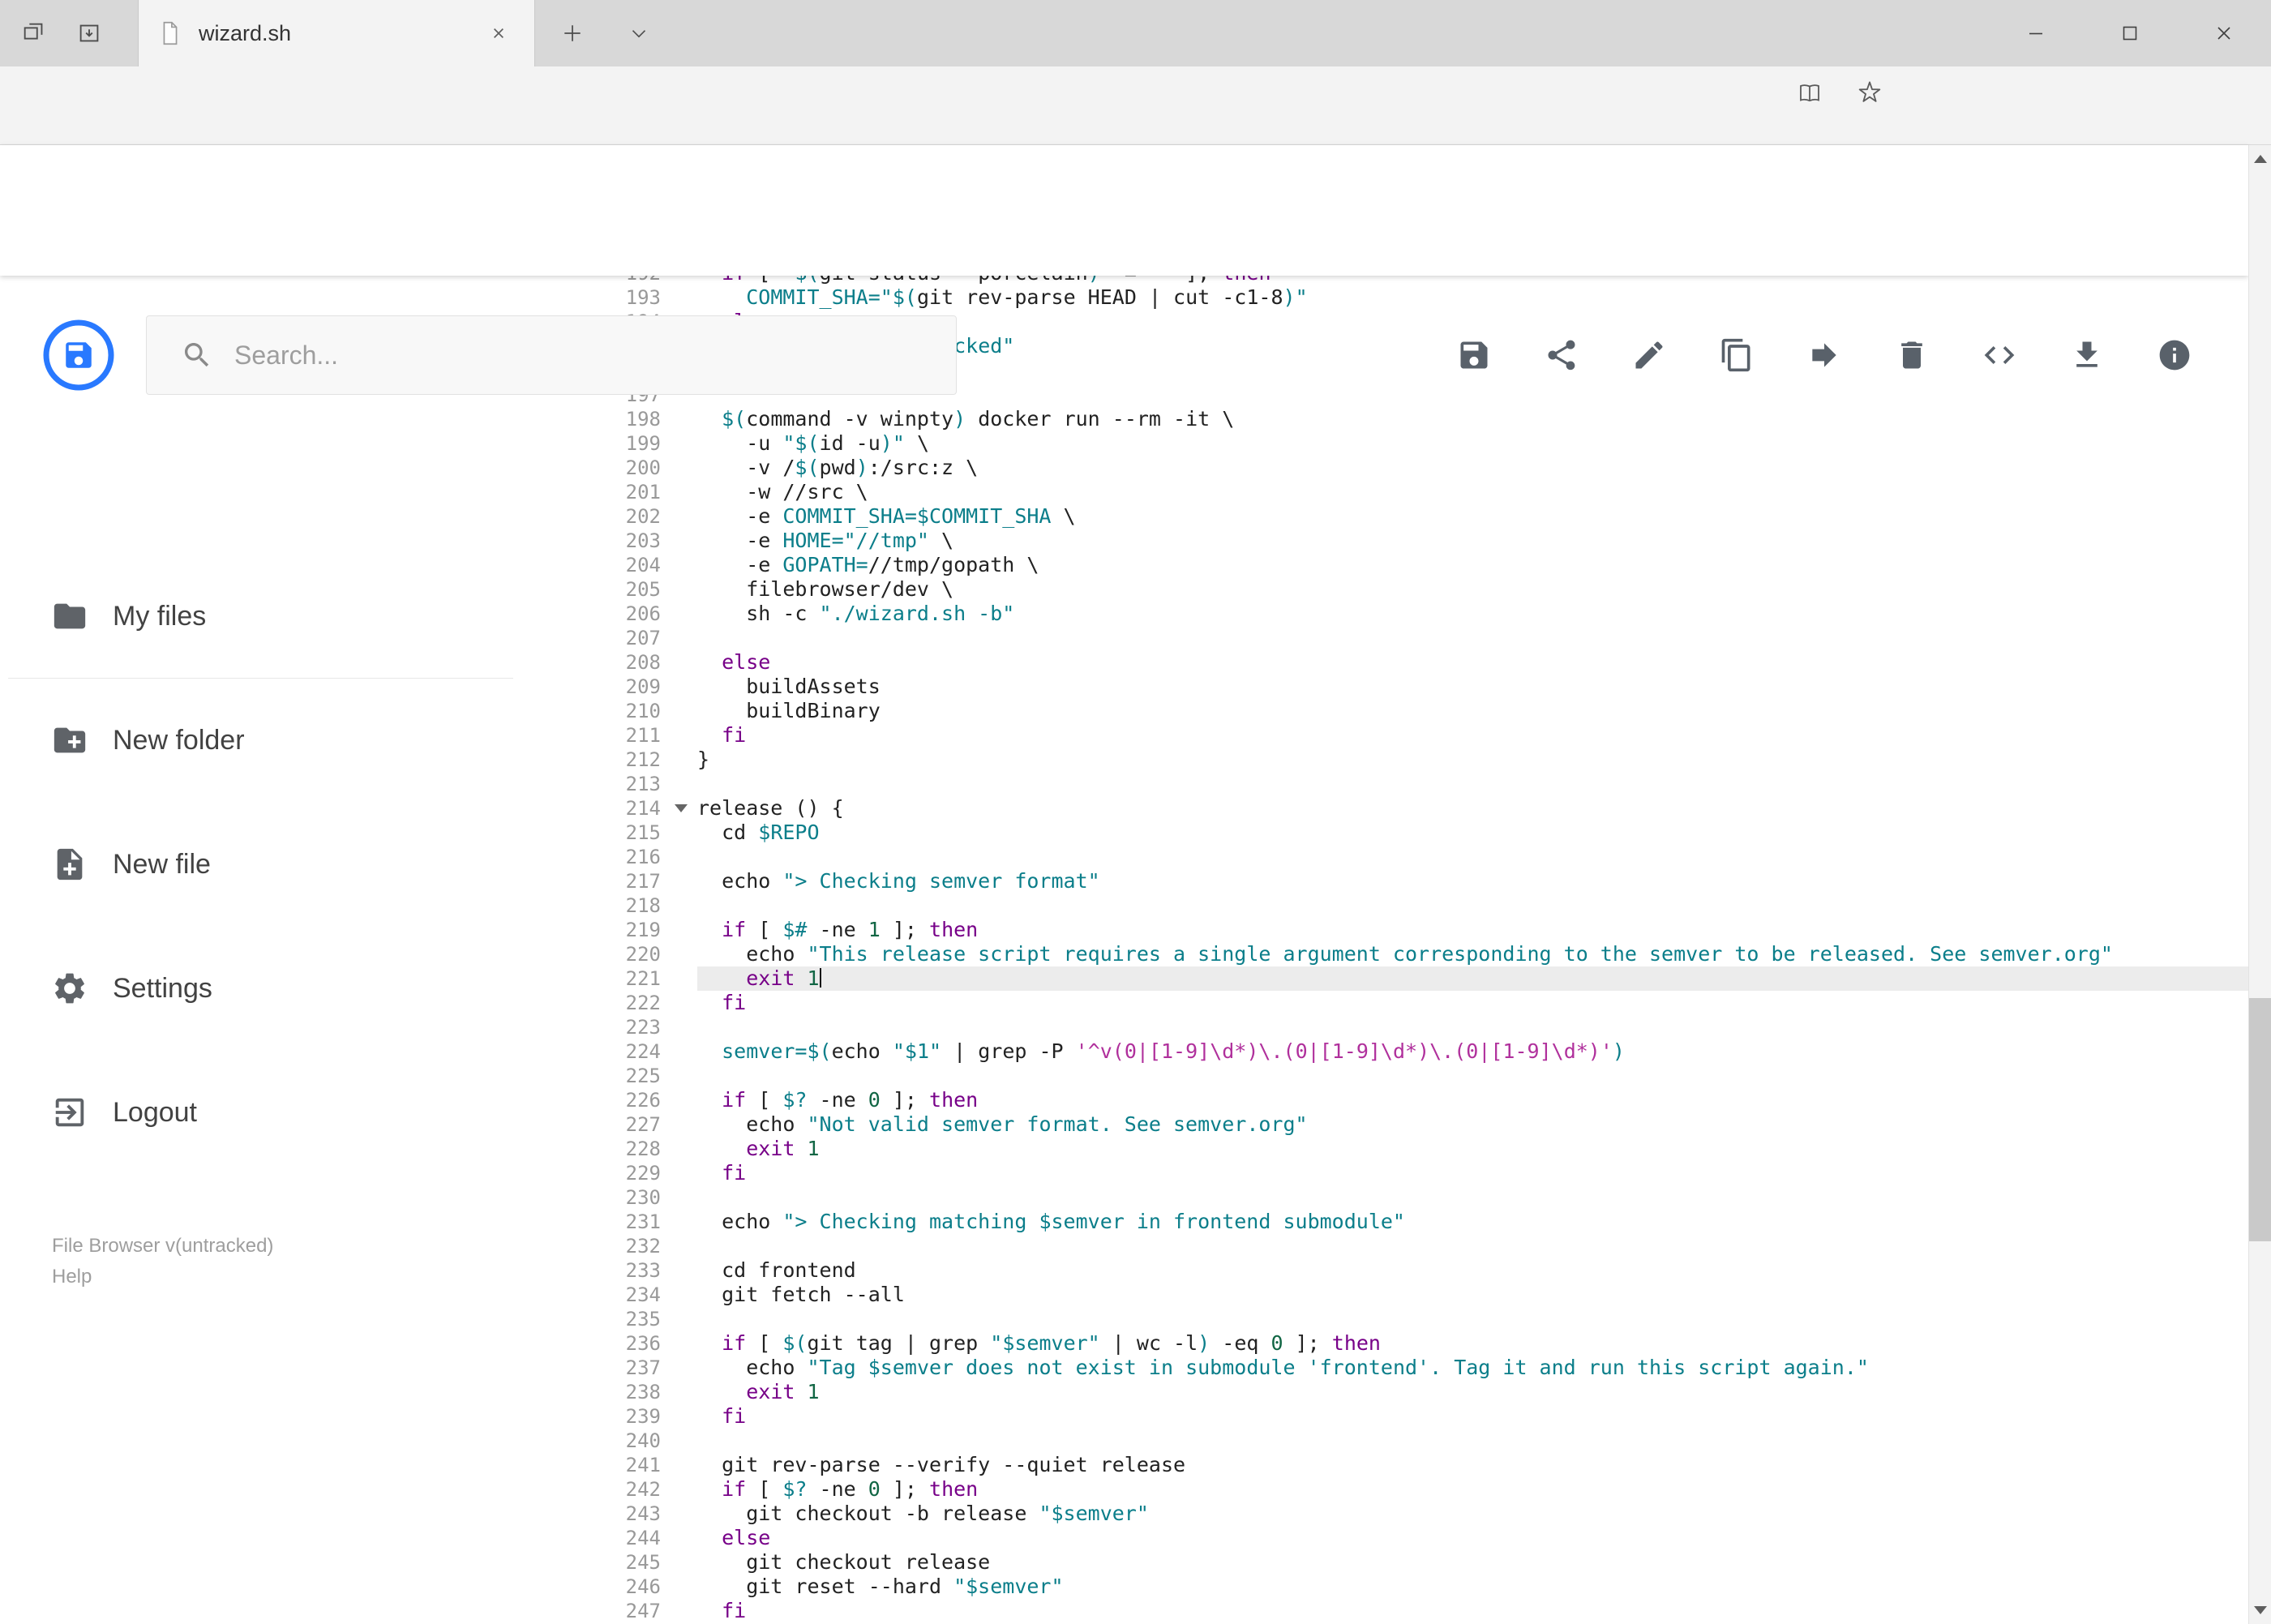  I want to click on share-button, so click(1561, 355).